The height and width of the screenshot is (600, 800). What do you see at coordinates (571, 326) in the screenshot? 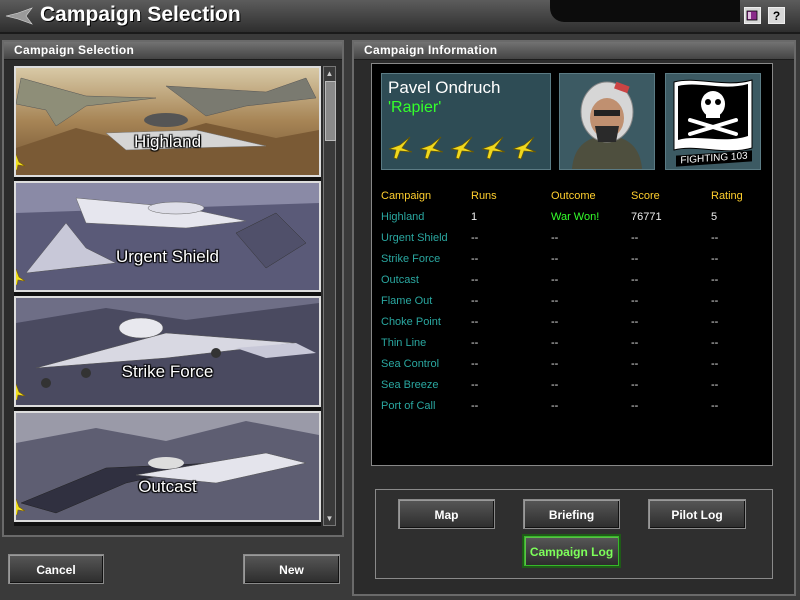
I see `table-row: Choke Point -- -- -- --` at bounding box center [571, 326].